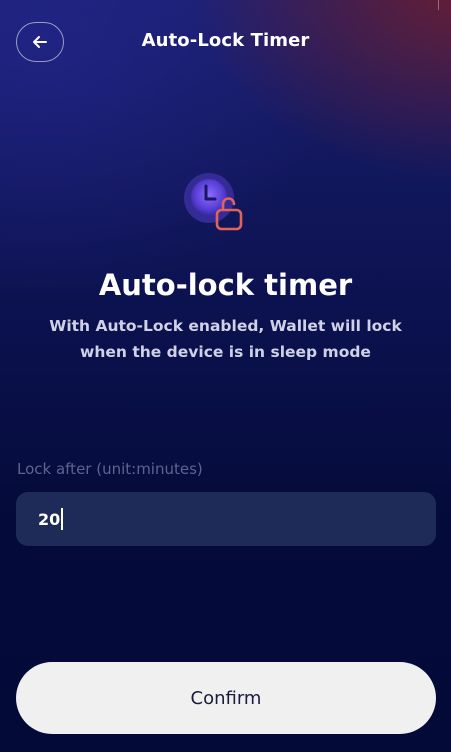 The image size is (451, 752). I want to click on lock-after-value: 20, so click(49, 519).